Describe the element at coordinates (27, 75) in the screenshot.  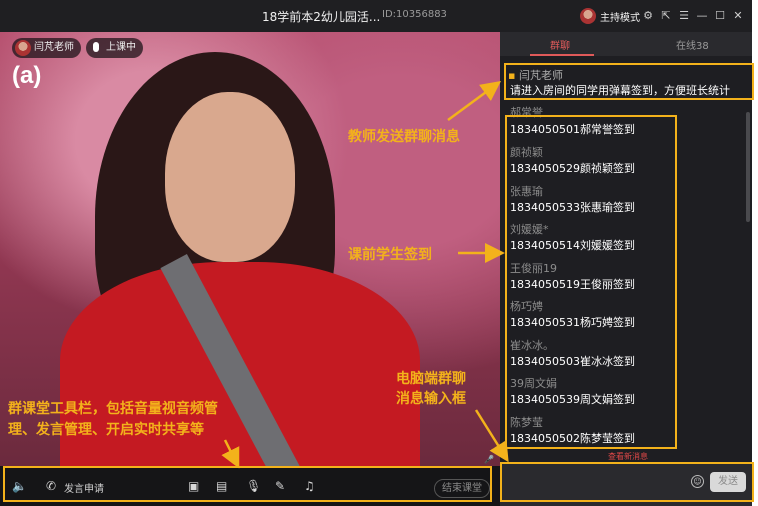
I see `panel-tag: (a)` at that location.